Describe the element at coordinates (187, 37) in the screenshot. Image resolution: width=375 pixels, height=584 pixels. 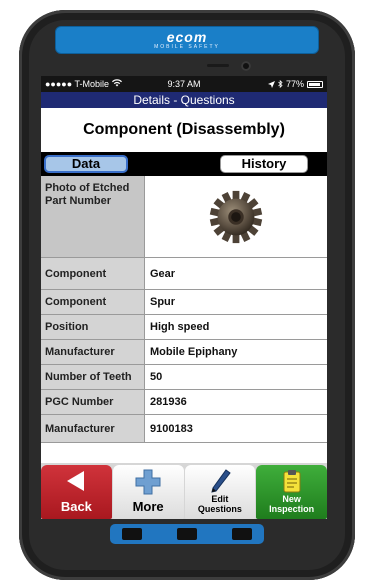
I see `brand-logo: ecom` at that location.